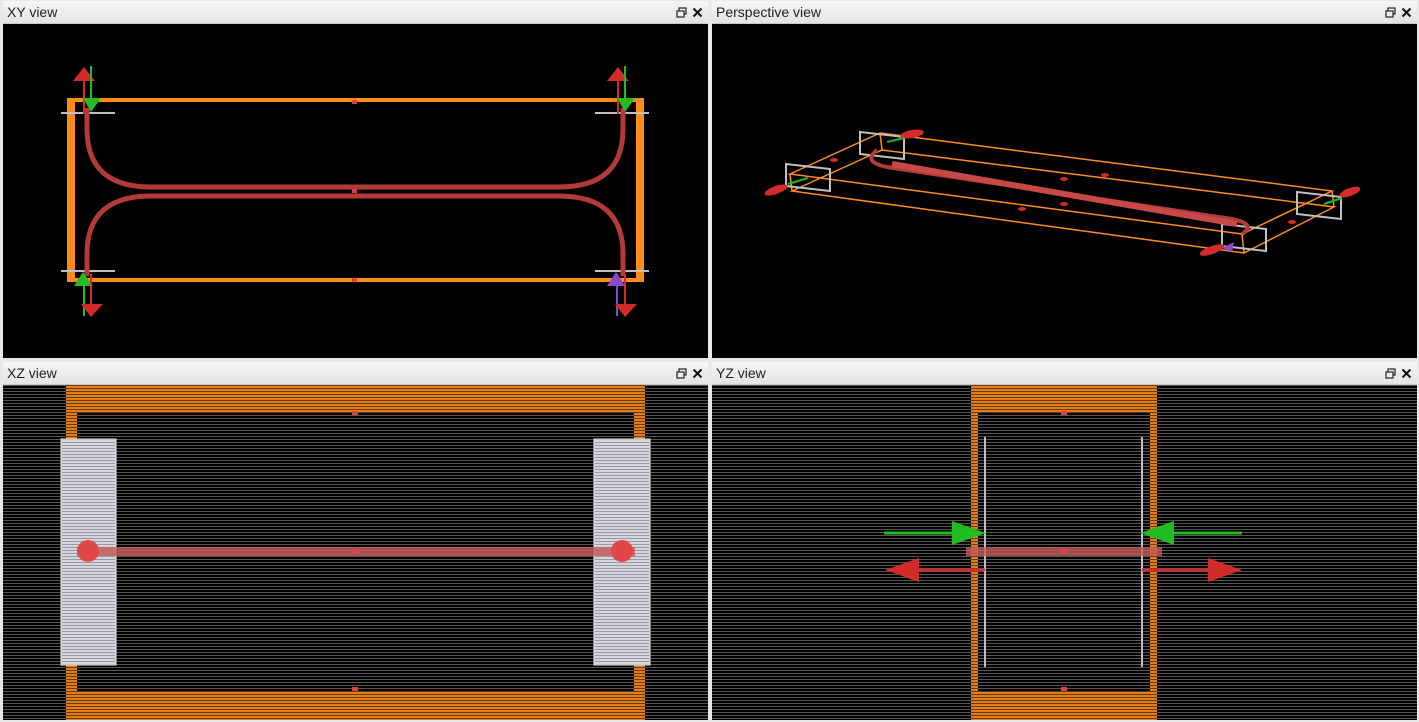 The width and height of the screenshot is (1419, 722). I want to click on boundary-edge-left, so click(71, 191).